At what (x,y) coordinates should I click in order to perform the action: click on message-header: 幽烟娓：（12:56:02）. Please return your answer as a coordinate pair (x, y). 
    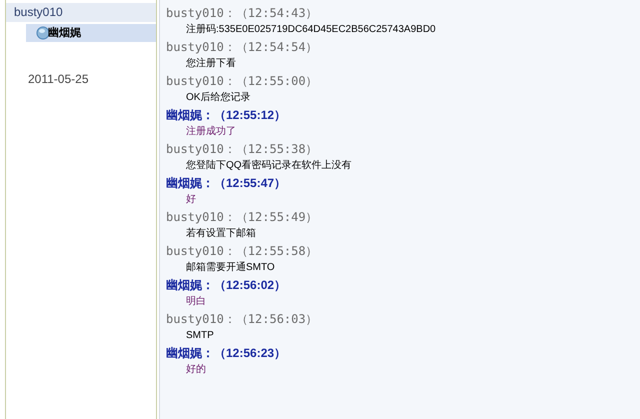
    Looking at the image, I should click on (226, 285).